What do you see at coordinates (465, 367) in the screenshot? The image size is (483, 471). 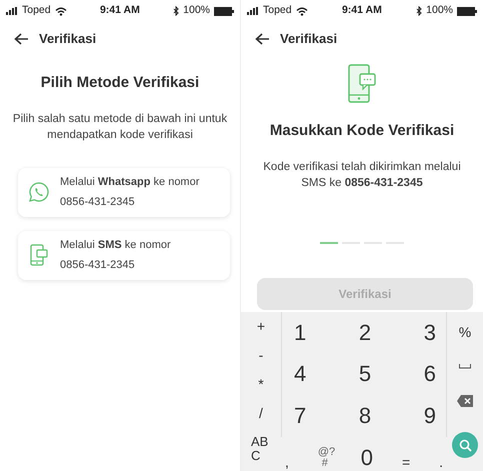 I see `space-key-icon` at bounding box center [465, 367].